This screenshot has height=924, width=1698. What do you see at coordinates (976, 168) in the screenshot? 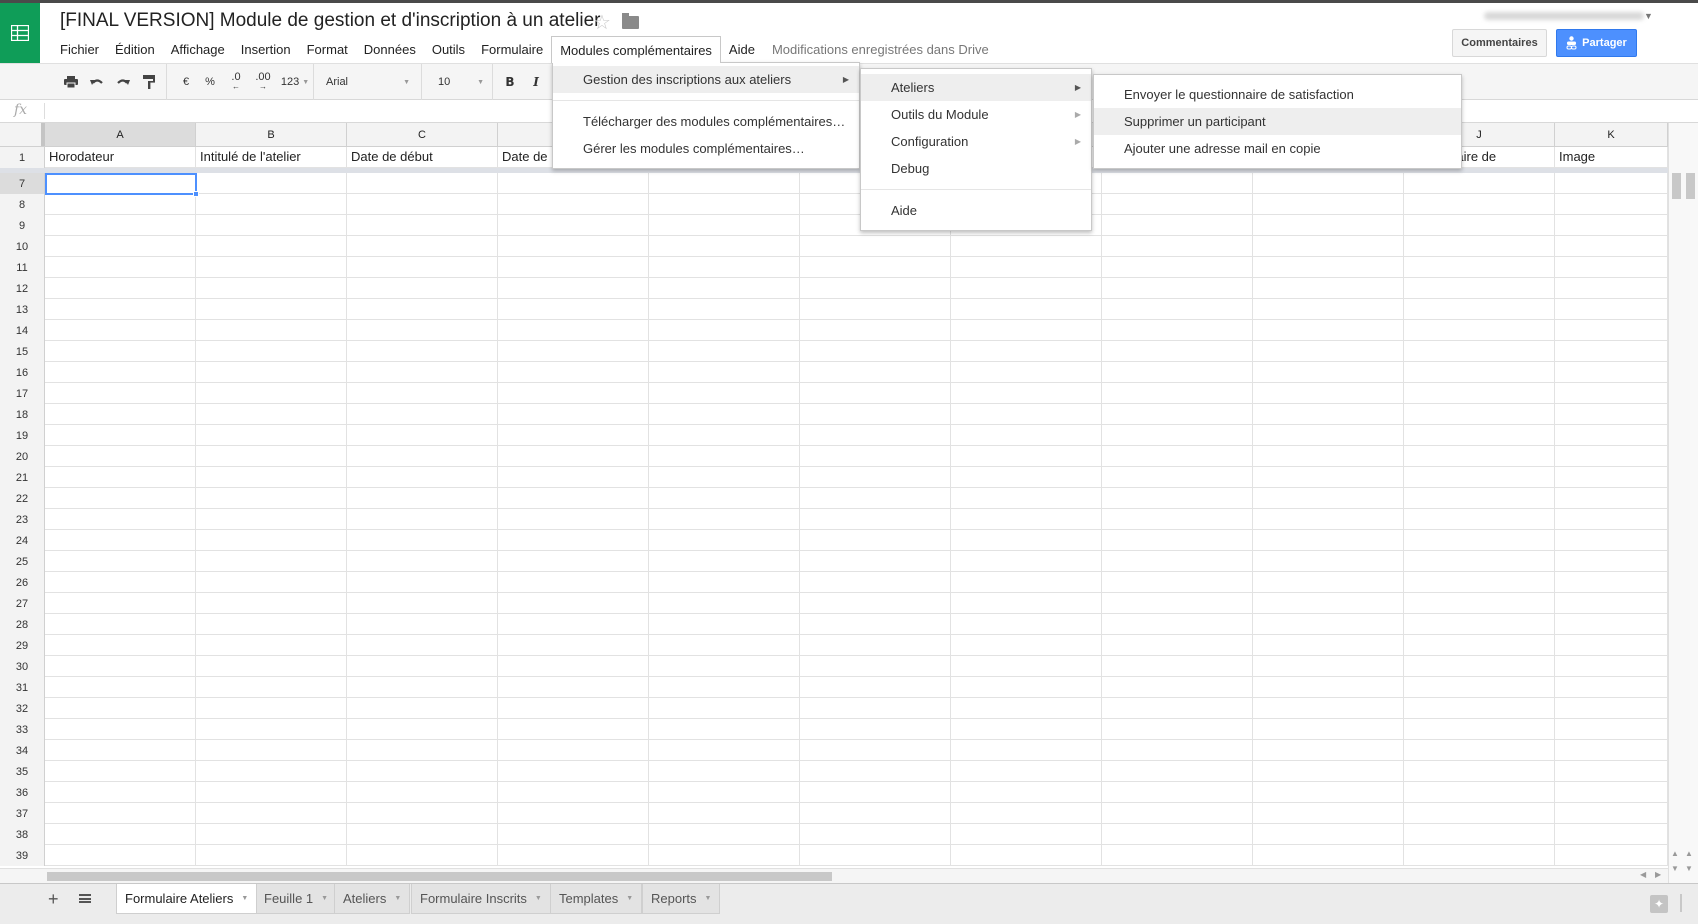
I see `menu-item-debug: Debug` at bounding box center [976, 168].